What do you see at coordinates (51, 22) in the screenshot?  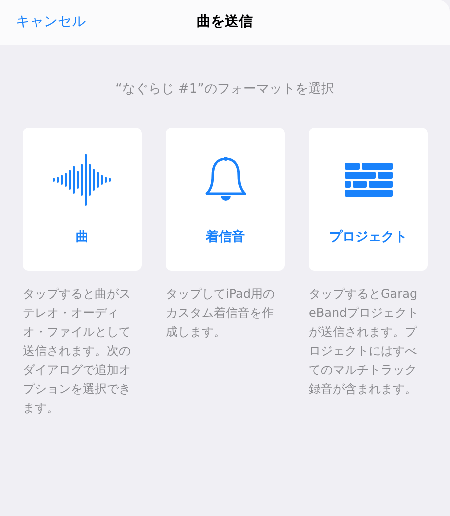 I see `cancel-button: キャンセル` at bounding box center [51, 22].